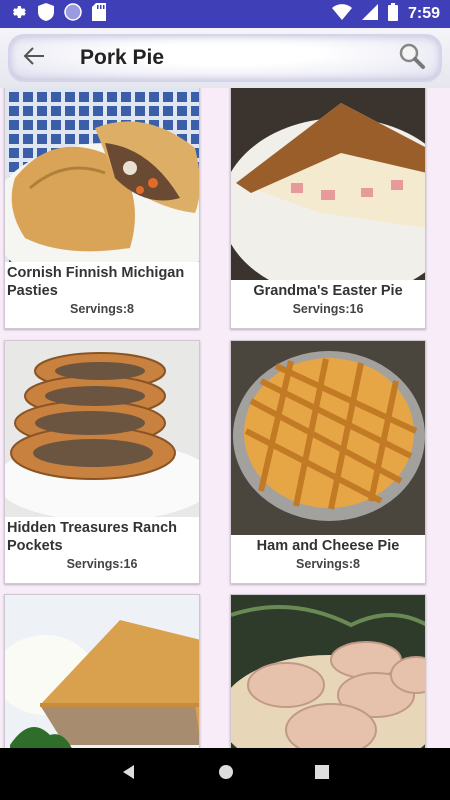  I want to click on status-bar: 7:59, so click(225, 14).